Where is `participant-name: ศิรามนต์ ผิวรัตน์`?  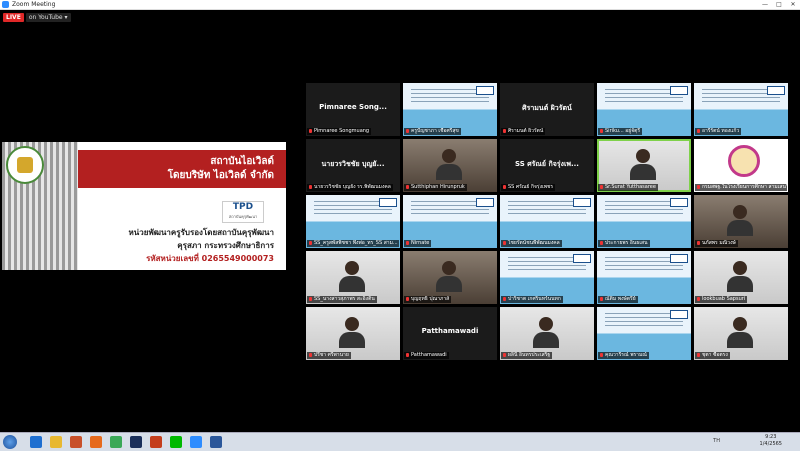
participant-name: ศิรามนต์ ผิวรัตน์ is located at coordinates (526, 131).